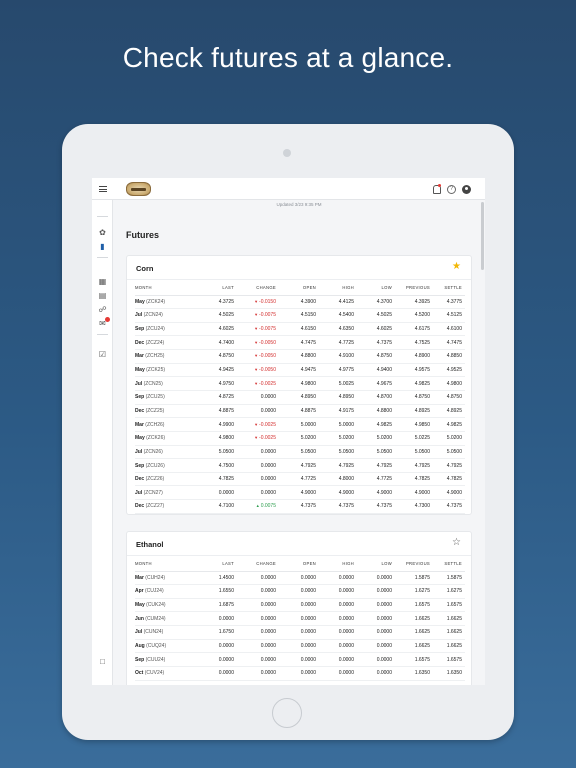 This screenshot has width=576, height=768. I want to click on cell-previous: 4.5200, so click(414, 315).